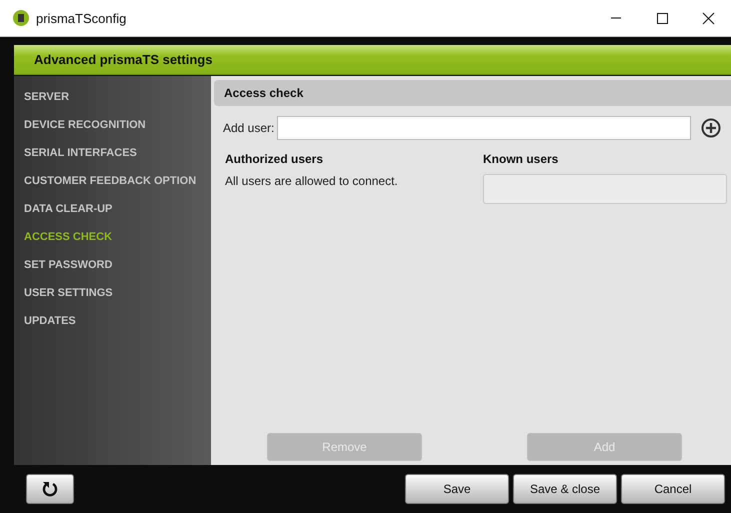 The height and width of the screenshot is (513, 731). I want to click on footer-button: Cancel, so click(673, 489).